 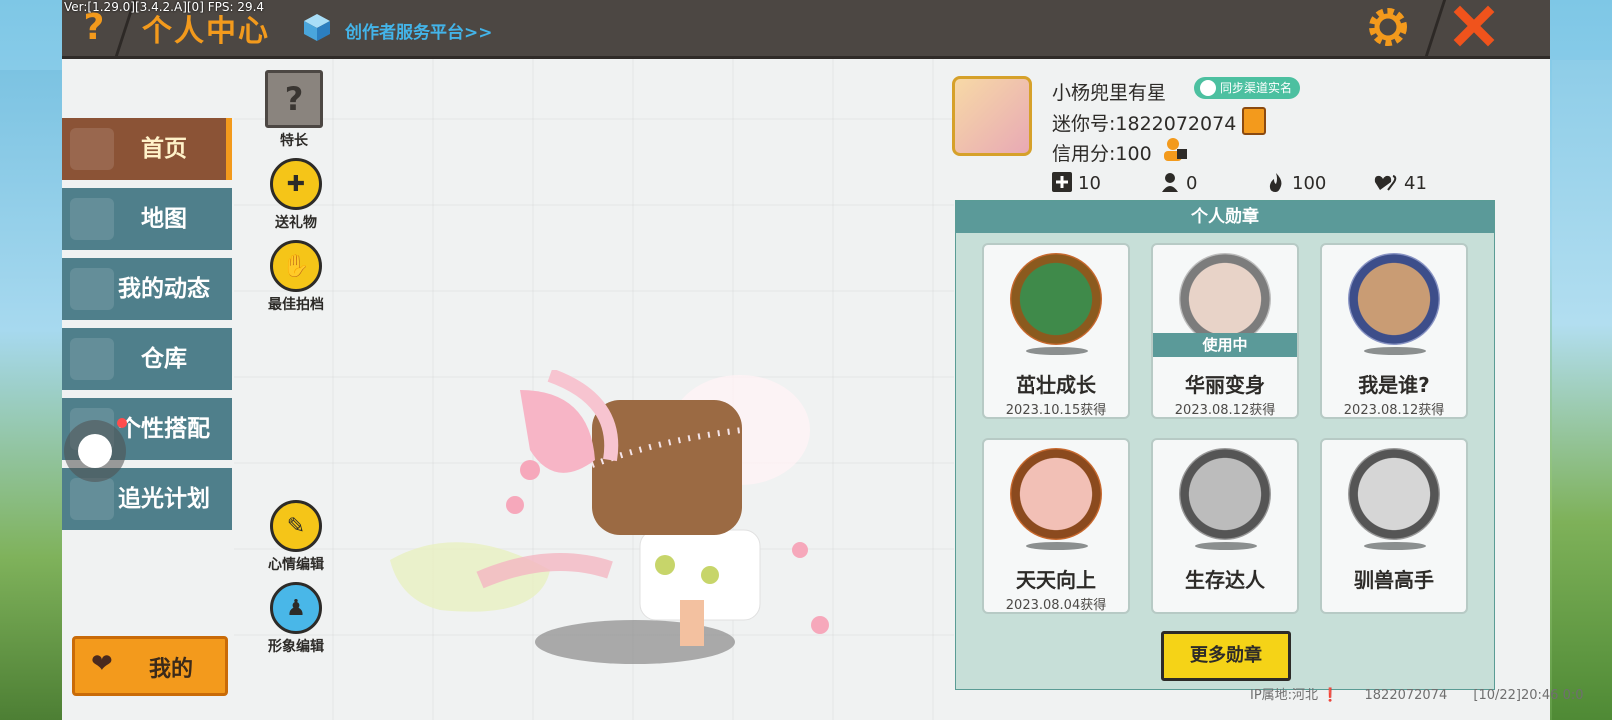 I want to click on outfit-edit-icon: ♟, so click(x=296, y=608).